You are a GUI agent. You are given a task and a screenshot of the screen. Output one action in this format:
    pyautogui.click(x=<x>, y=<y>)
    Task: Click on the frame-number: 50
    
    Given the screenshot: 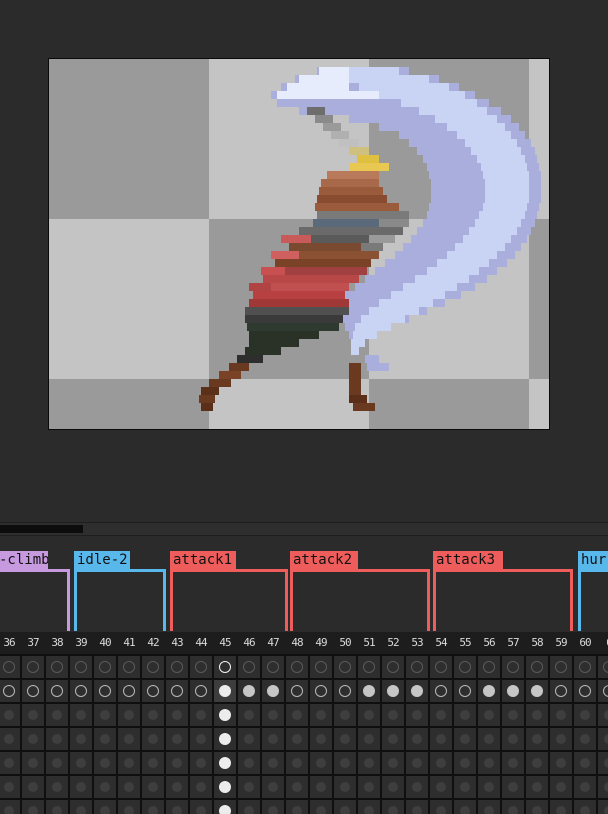 What is the action you would take?
    pyautogui.click(x=345, y=643)
    